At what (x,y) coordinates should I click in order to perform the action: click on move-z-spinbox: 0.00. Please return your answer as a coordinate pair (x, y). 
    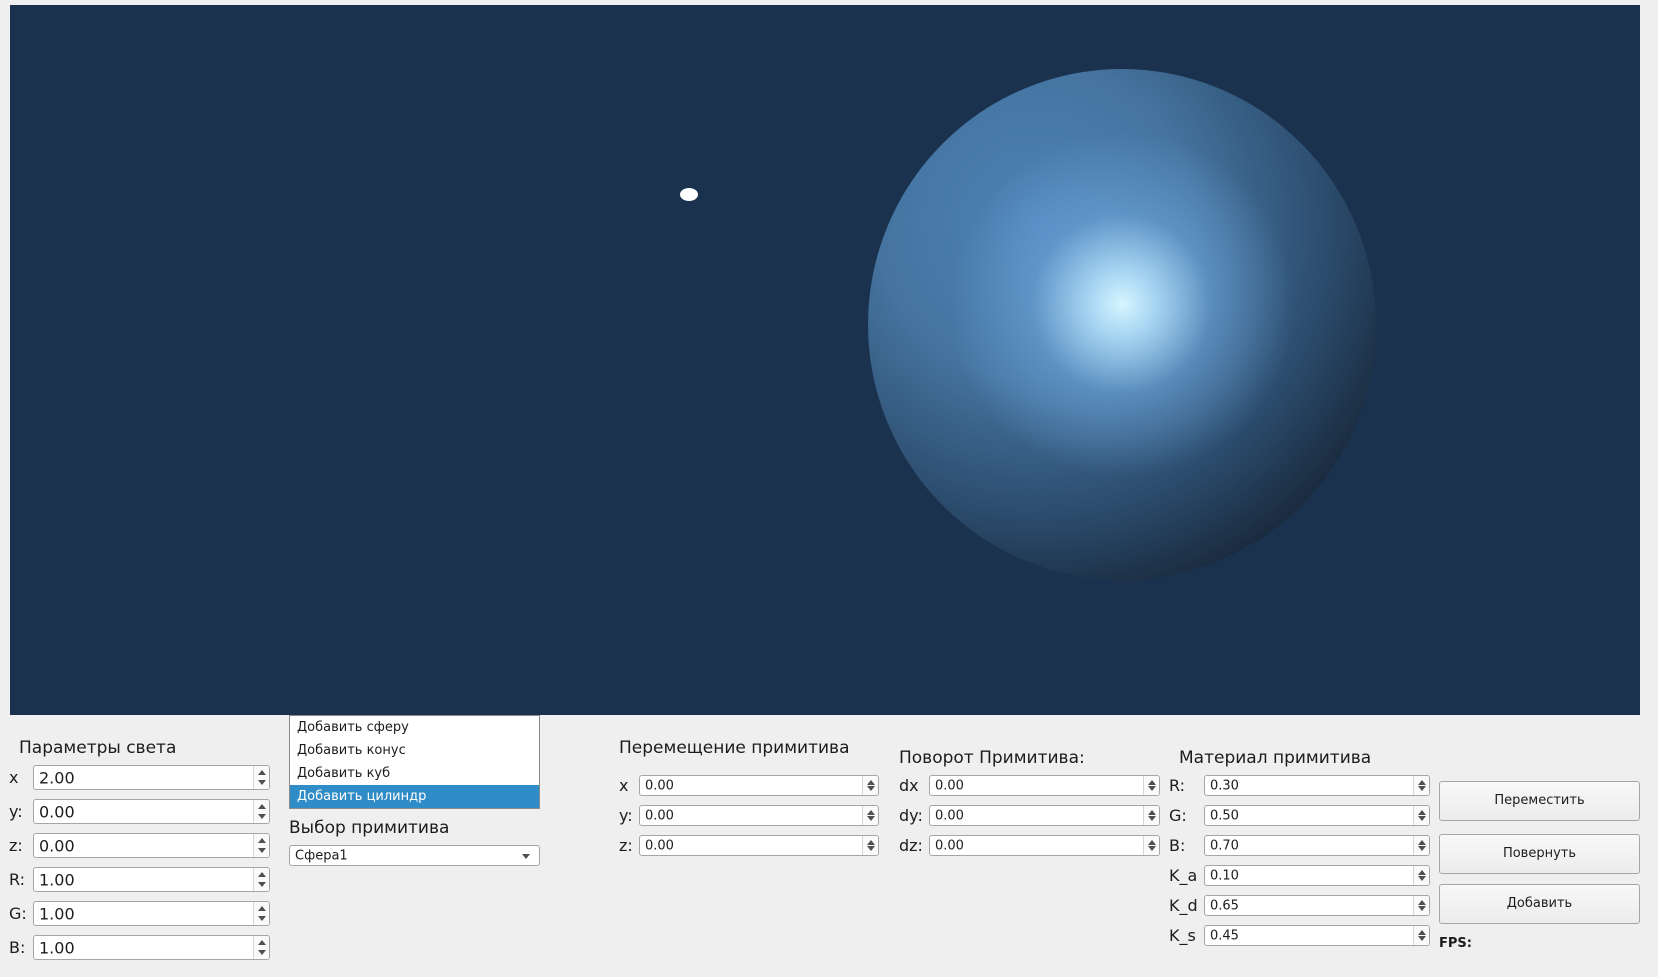
    Looking at the image, I should click on (759, 845).